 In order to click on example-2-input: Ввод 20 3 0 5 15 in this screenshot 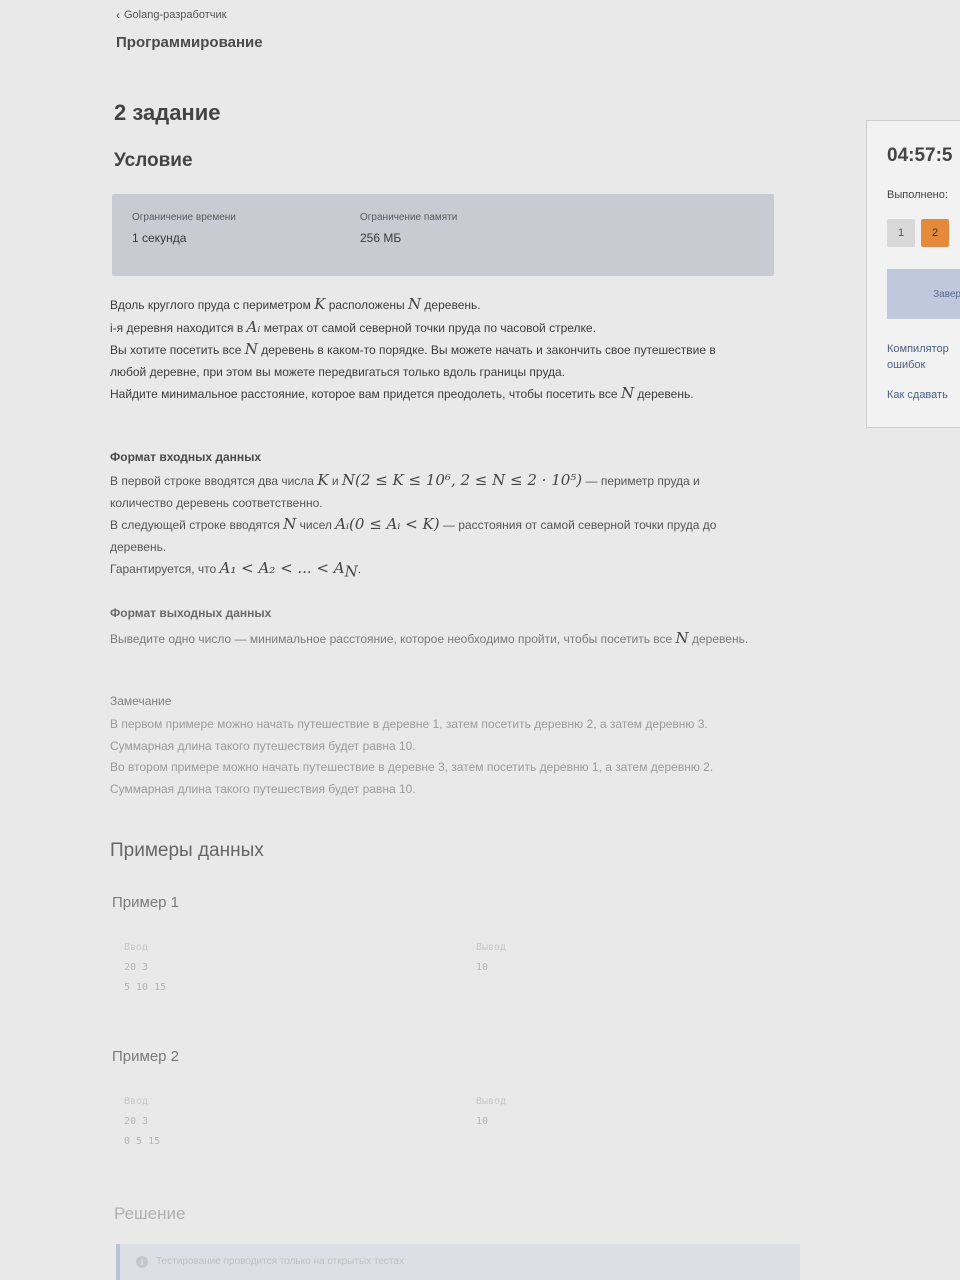, I will do `click(142, 1122)`.